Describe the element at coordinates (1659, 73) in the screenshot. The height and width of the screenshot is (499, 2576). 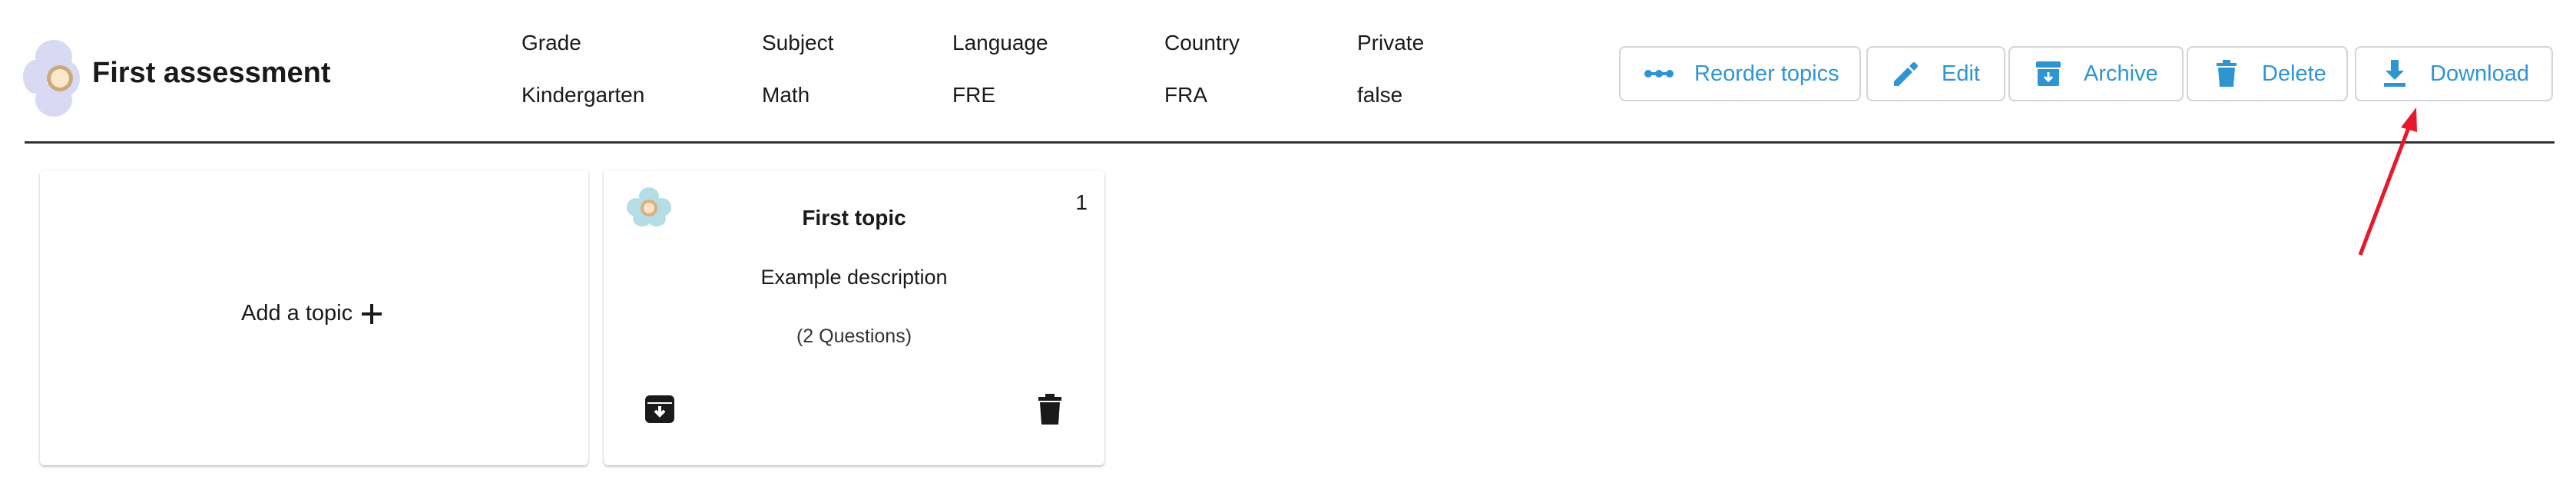
I see `reorder-icon` at that location.